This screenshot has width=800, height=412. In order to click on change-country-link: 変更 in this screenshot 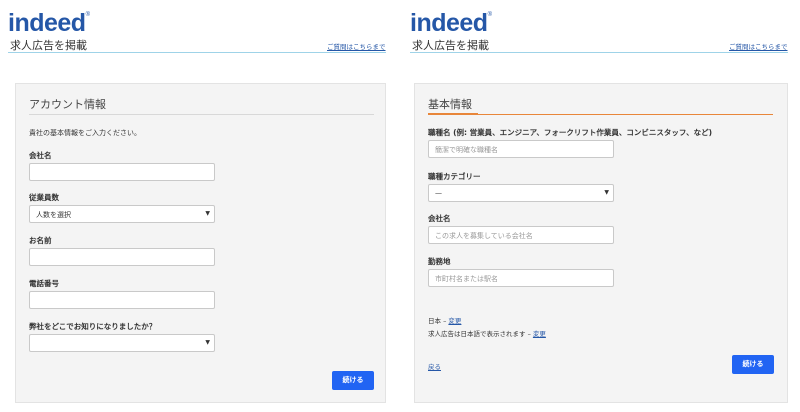, I will do `click(454, 321)`.